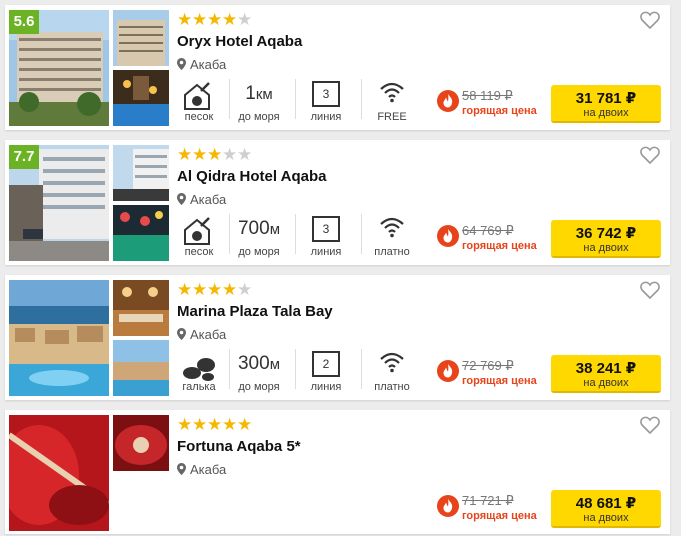 This screenshot has width=681, height=536. I want to click on price-value: 31 781 ₽, so click(606, 98).